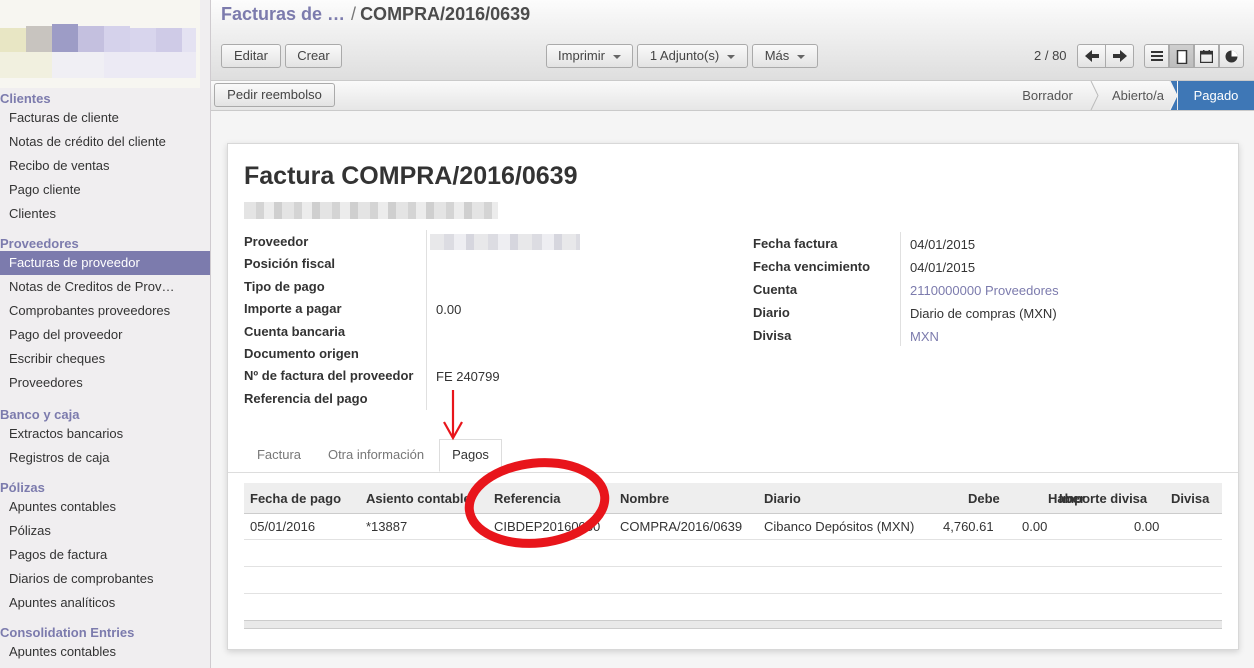  What do you see at coordinates (983, 313) in the screenshot?
I see `field-value-diario: Diario de compras (MXN)` at bounding box center [983, 313].